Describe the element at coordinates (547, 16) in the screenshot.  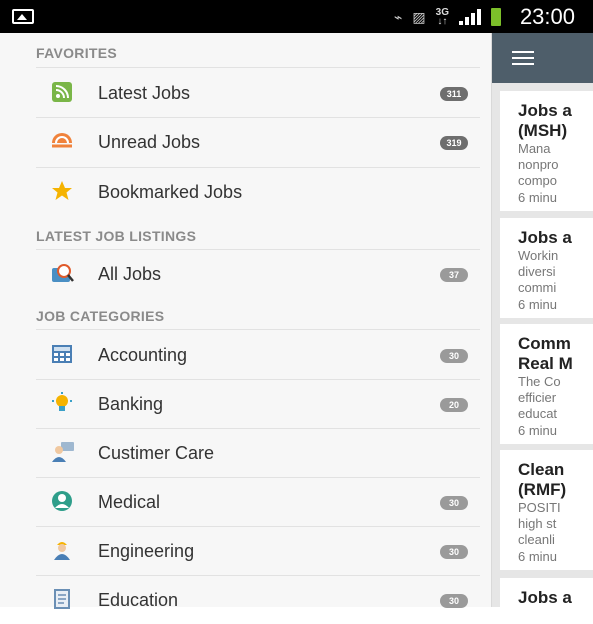
I see `status-time: 23:00` at that location.